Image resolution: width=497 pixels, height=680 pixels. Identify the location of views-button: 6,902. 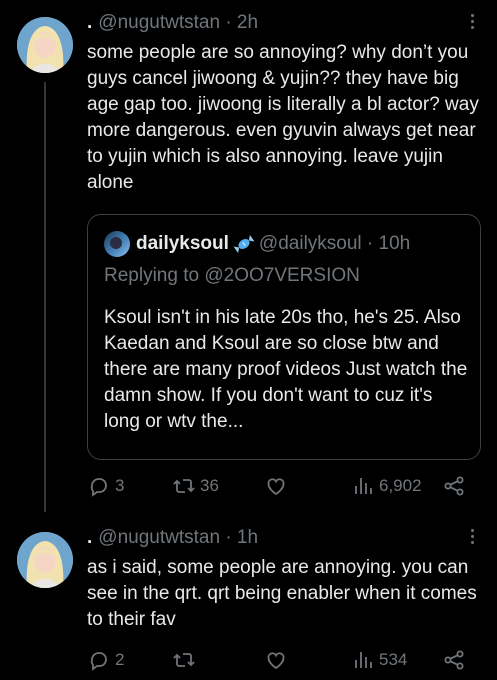
(386, 486).